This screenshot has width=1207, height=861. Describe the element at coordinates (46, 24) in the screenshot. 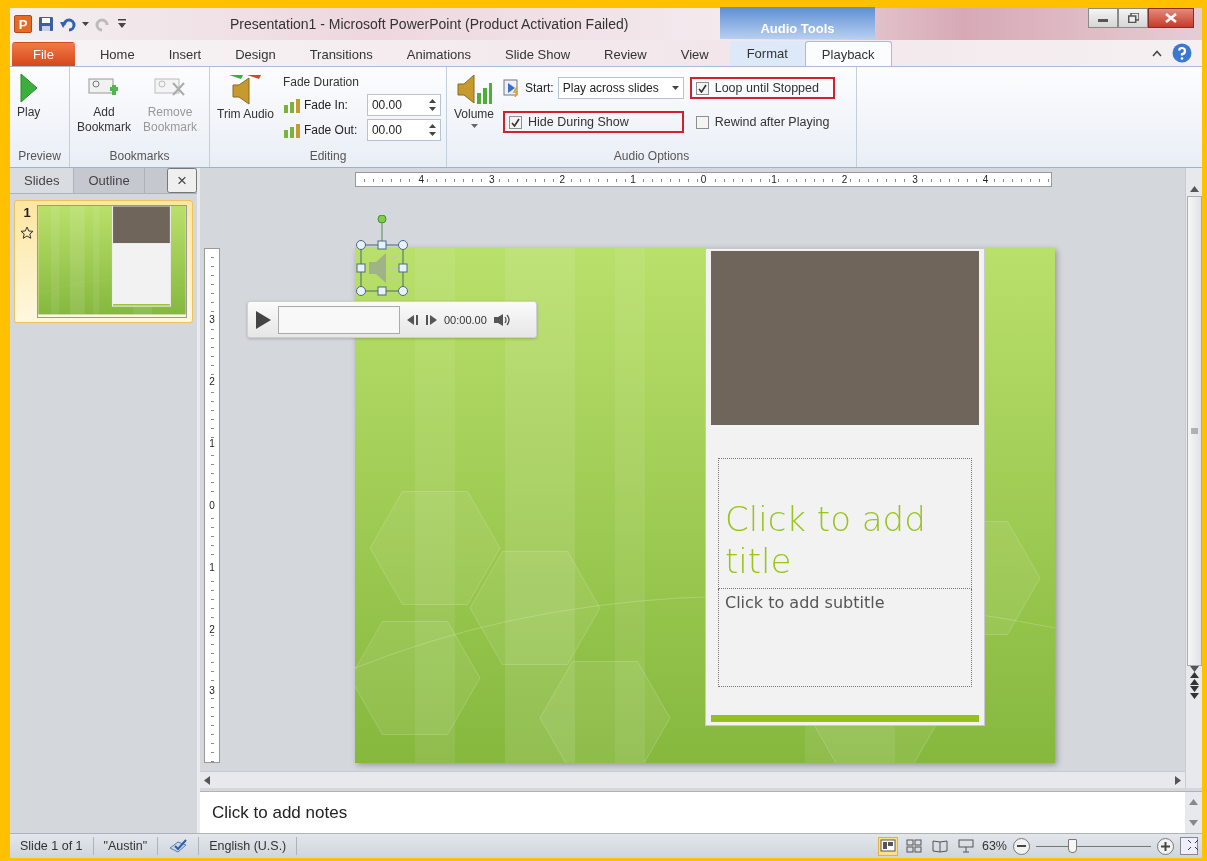

I see `save-icon` at that location.